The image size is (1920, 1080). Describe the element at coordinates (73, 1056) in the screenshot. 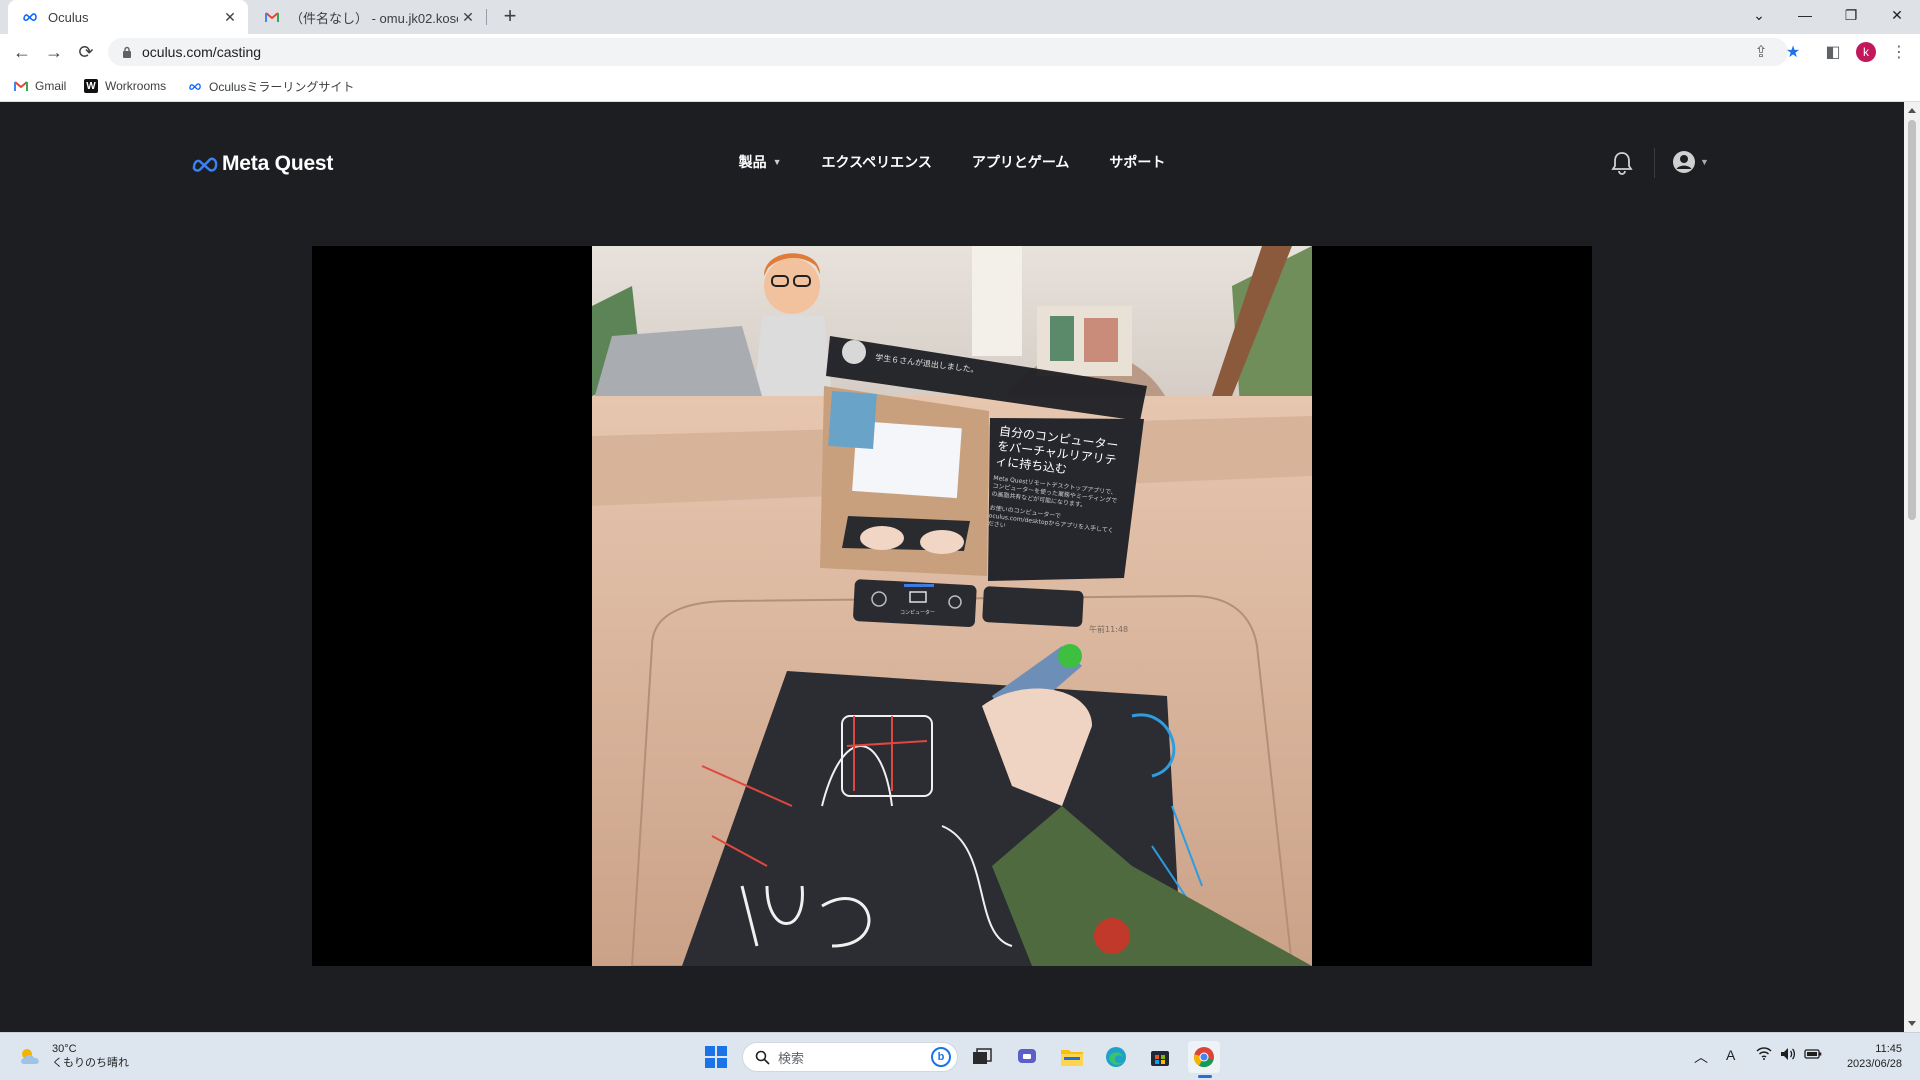

I see `weather-widget: 30°C くもりのち晴れ` at that location.